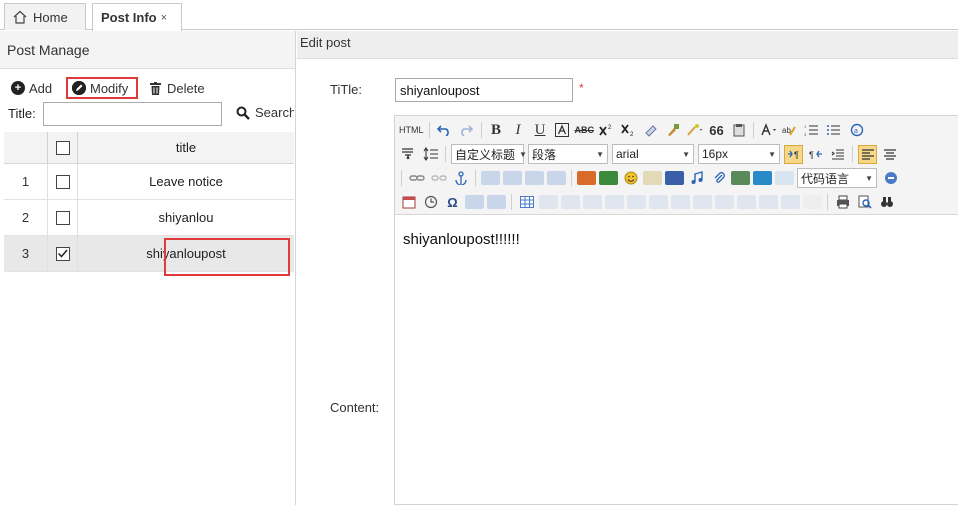 The width and height of the screenshot is (958, 505). Describe the element at coordinates (636, 202) in the screenshot. I see `insert-col-icon` at that location.